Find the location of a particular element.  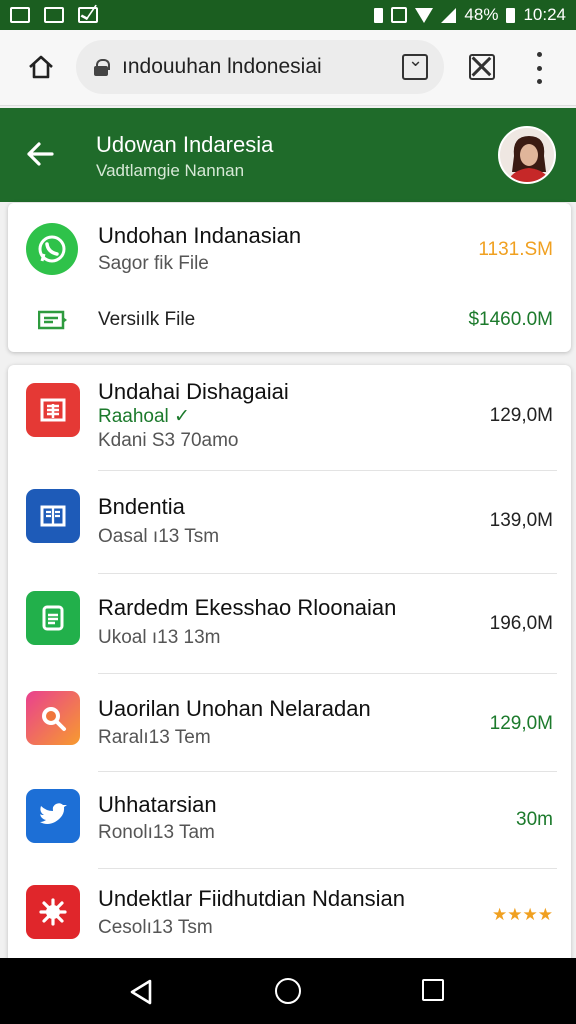

browser-toolbar: ındouuhan lndonesiai is located at coordinates (288, 68).